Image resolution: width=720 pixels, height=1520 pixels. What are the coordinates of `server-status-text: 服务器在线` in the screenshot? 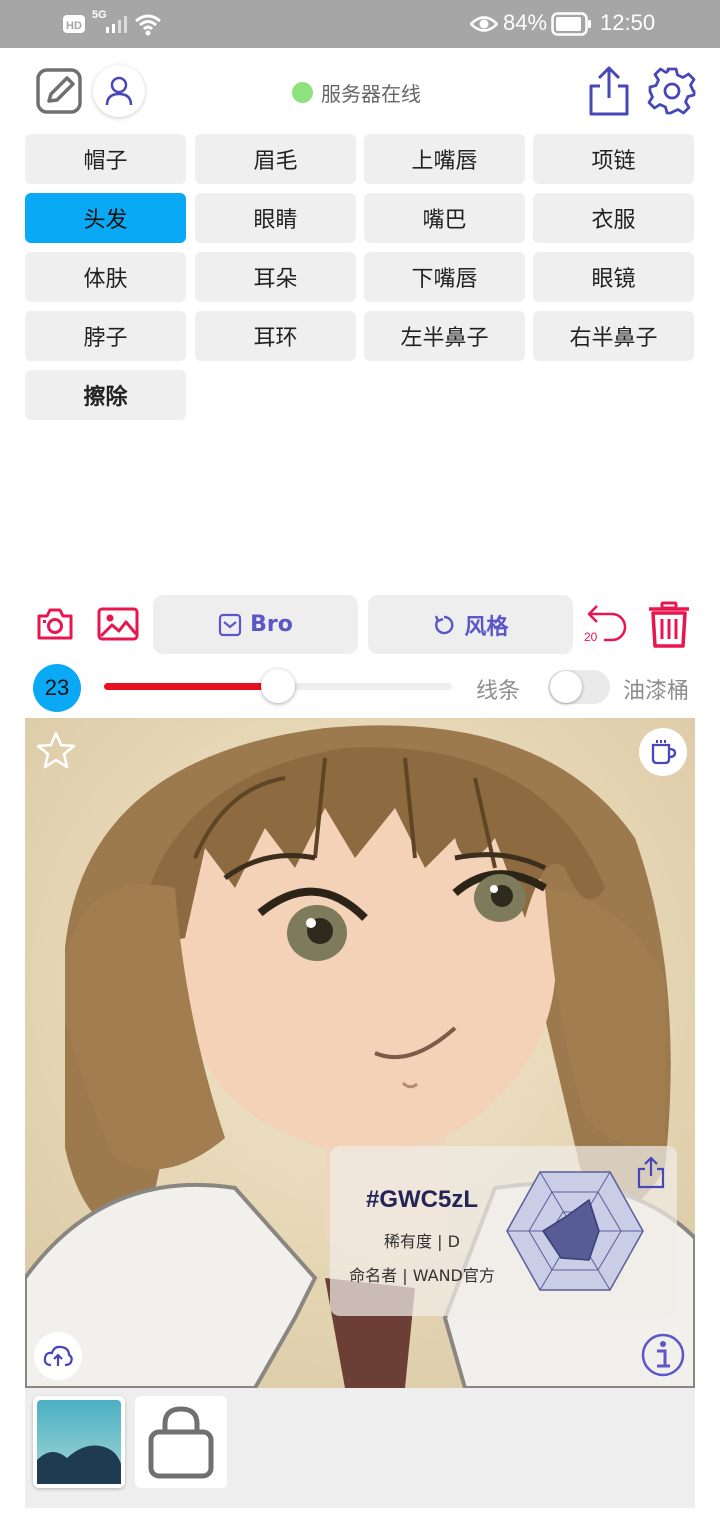 It's located at (371, 94).